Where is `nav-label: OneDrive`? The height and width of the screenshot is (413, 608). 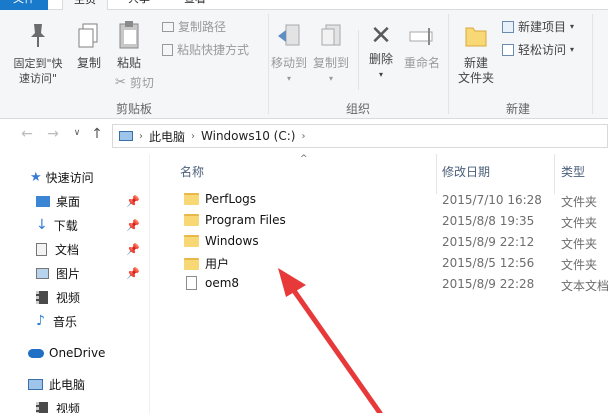
nav-label: OneDrive is located at coordinates (77, 353).